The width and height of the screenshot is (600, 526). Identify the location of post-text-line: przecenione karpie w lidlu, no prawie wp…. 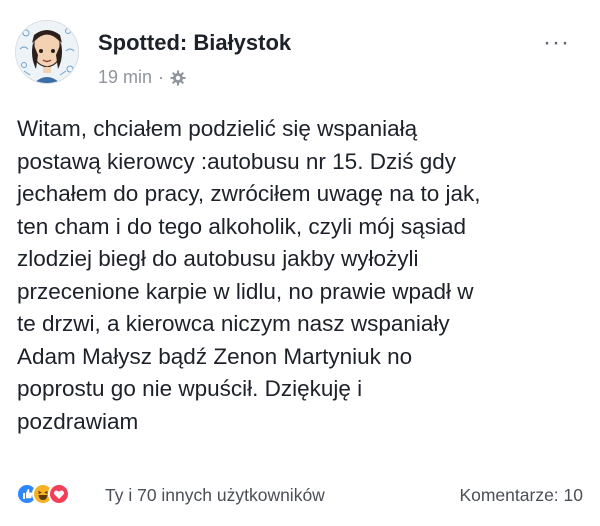
(245, 291).